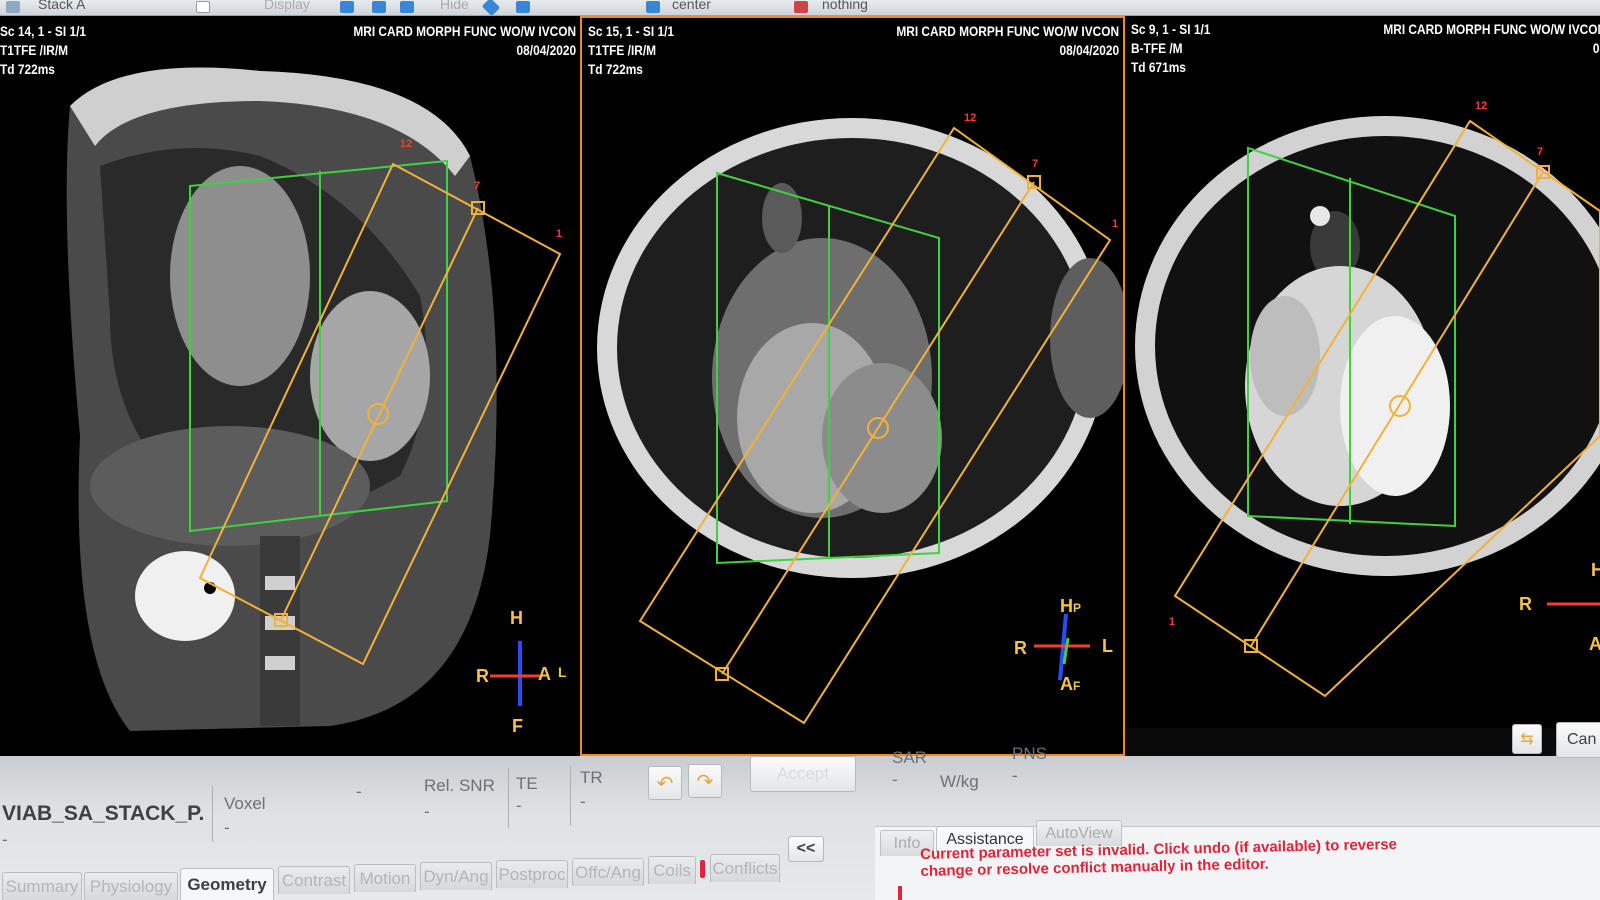 The image size is (1600, 900). What do you see at coordinates (379, 7) in the screenshot?
I see `layers-icon` at bounding box center [379, 7].